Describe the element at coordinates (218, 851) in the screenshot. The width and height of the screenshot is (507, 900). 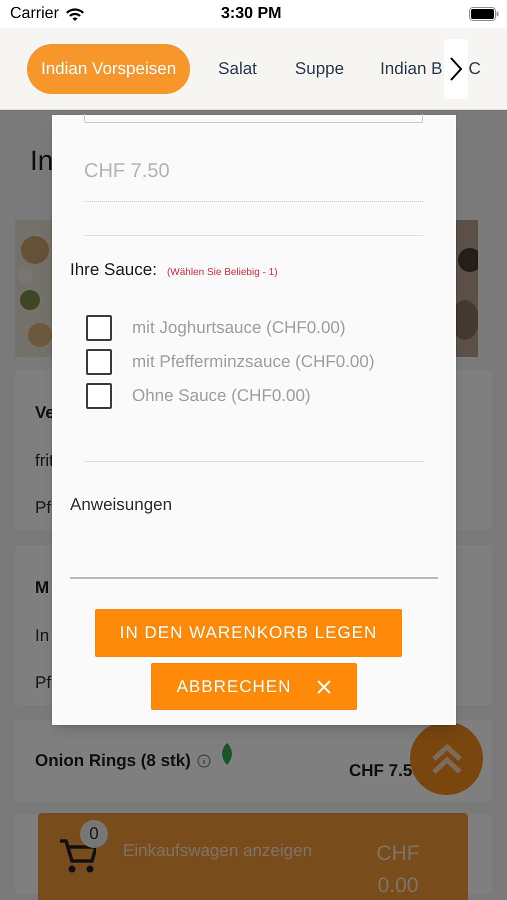
I see `cart-label: Einkaufswagen anzeigen` at that location.